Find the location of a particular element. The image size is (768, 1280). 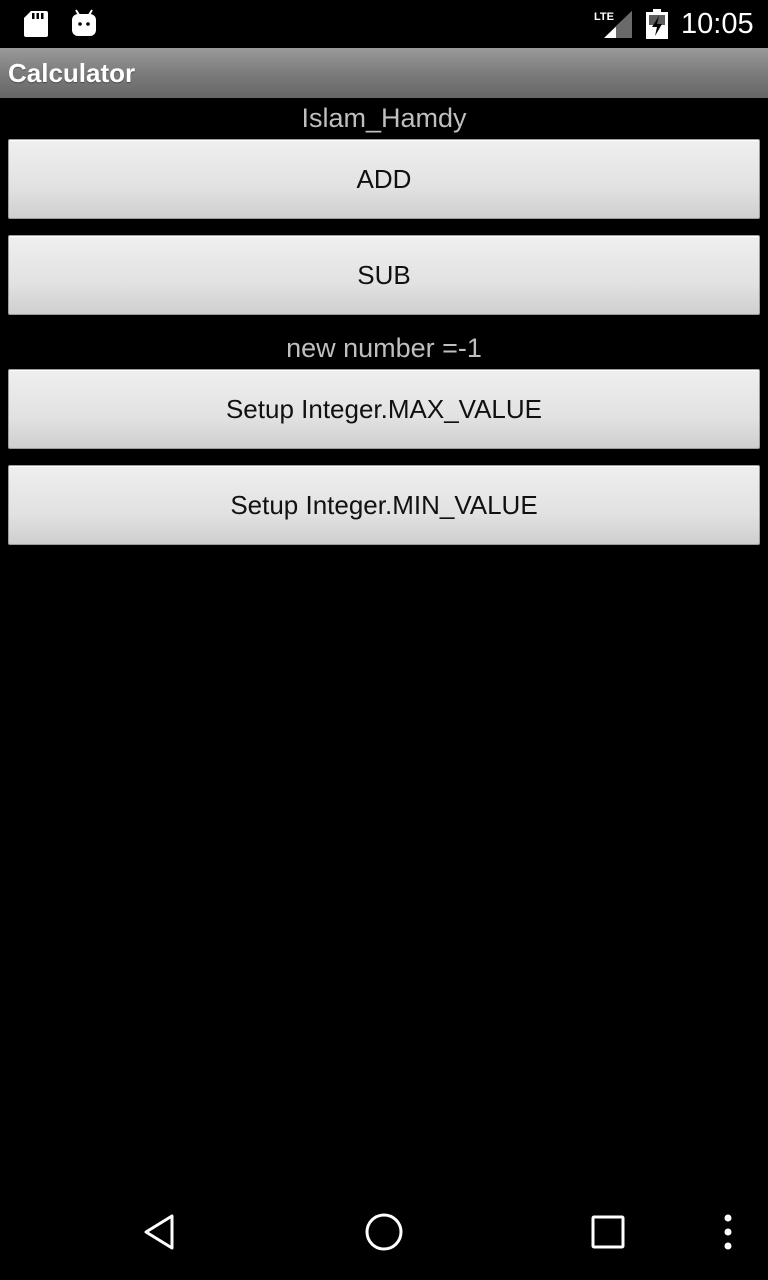

setup-max-value-label: Setup Integer.MAX_VALUE is located at coordinates (384, 408).